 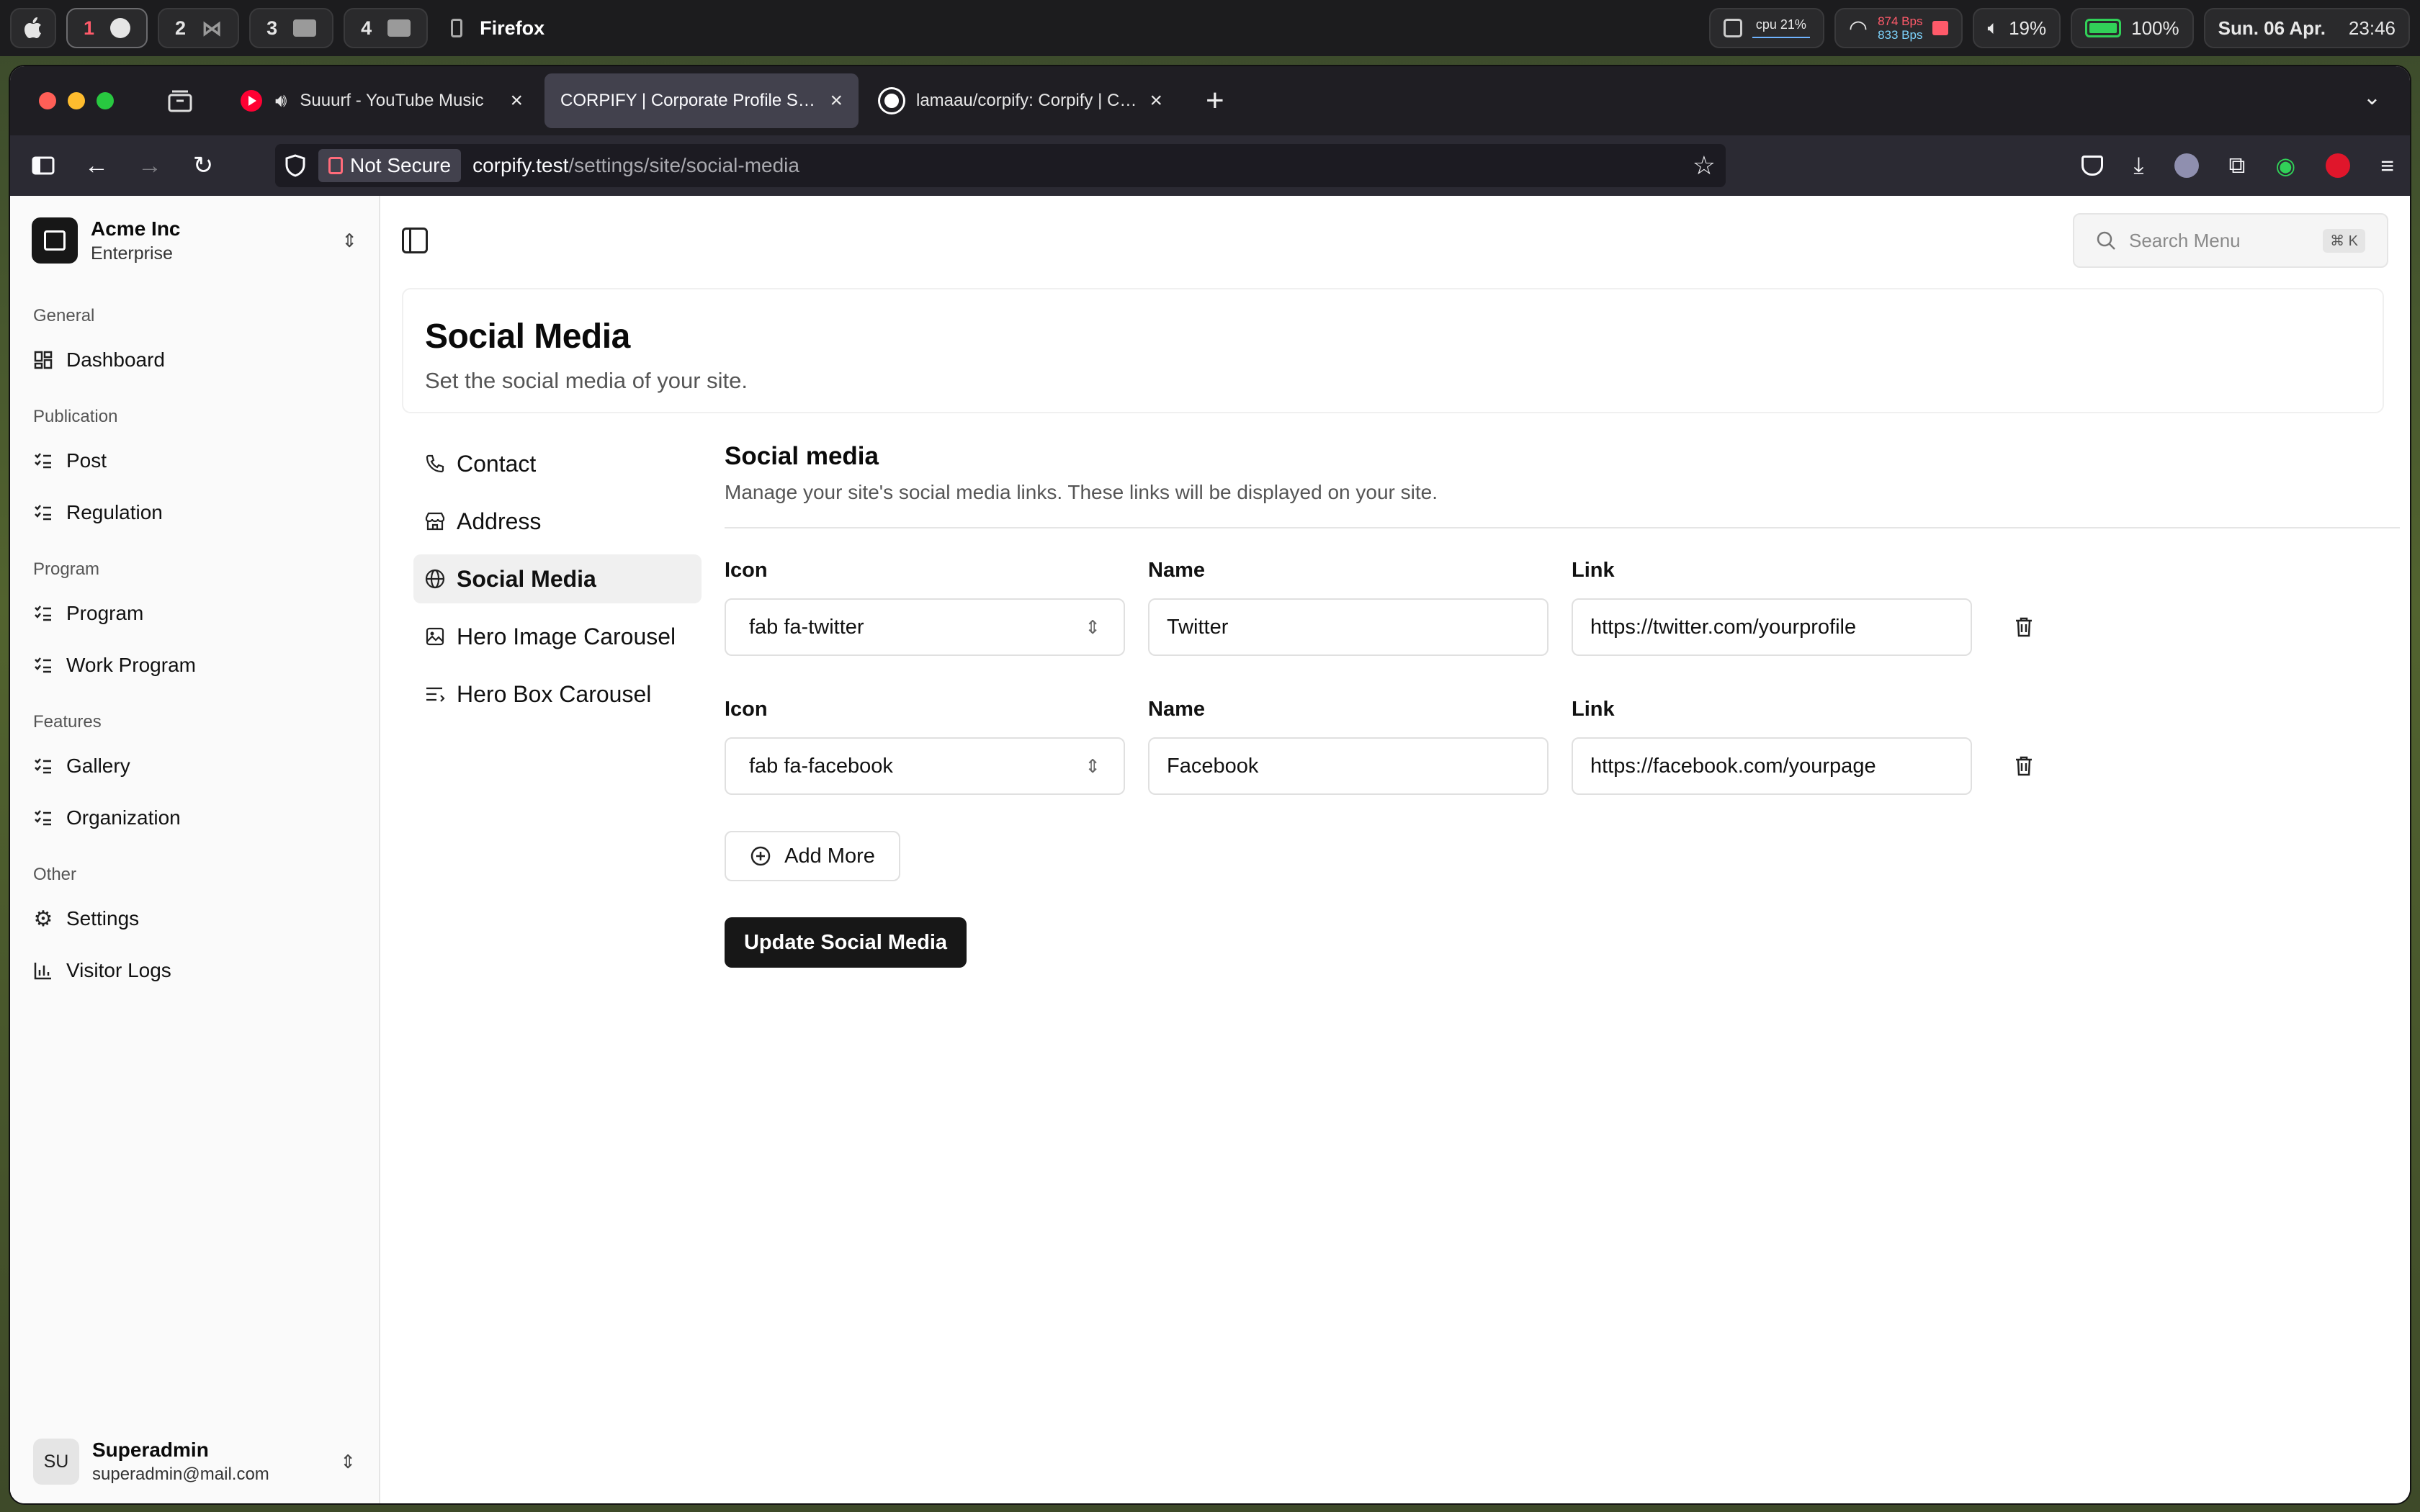 What do you see at coordinates (1594, 709) in the screenshot?
I see `field-label: Link` at bounding box center [1594, 709].